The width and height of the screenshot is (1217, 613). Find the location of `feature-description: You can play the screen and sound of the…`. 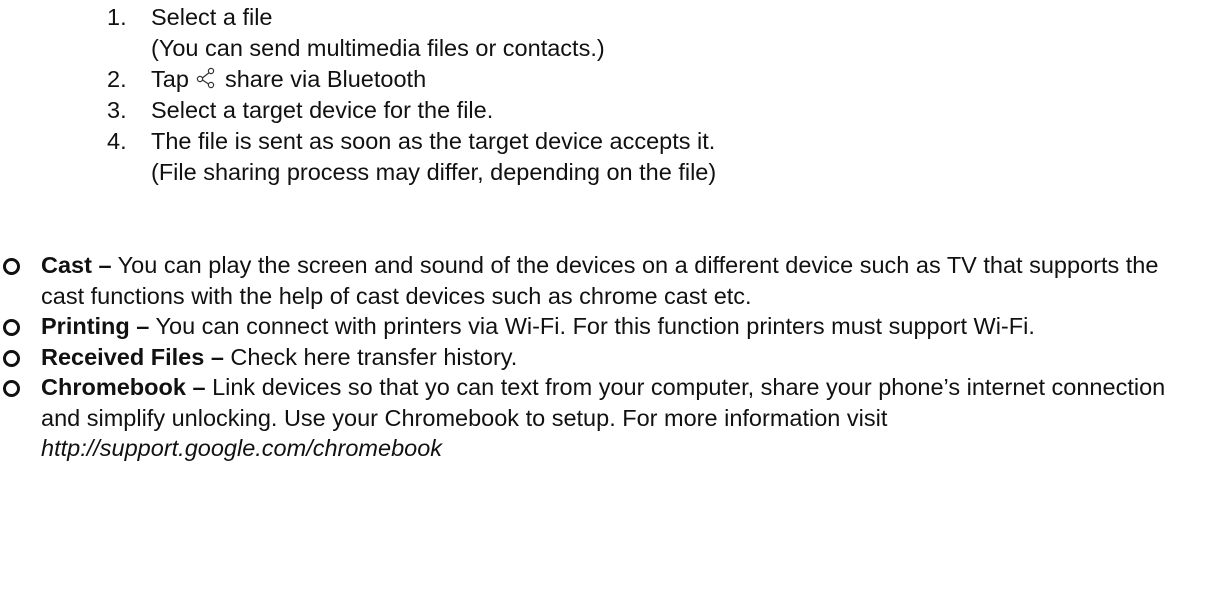

feature-description: You can play the screen and sound of the… is located at coordinates (600, 280).